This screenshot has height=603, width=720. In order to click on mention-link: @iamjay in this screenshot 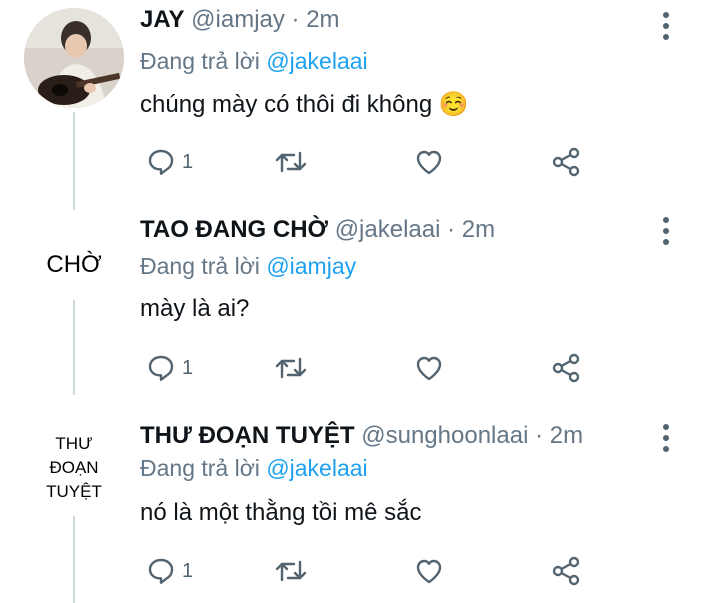, I will do `click(311, 266)`.